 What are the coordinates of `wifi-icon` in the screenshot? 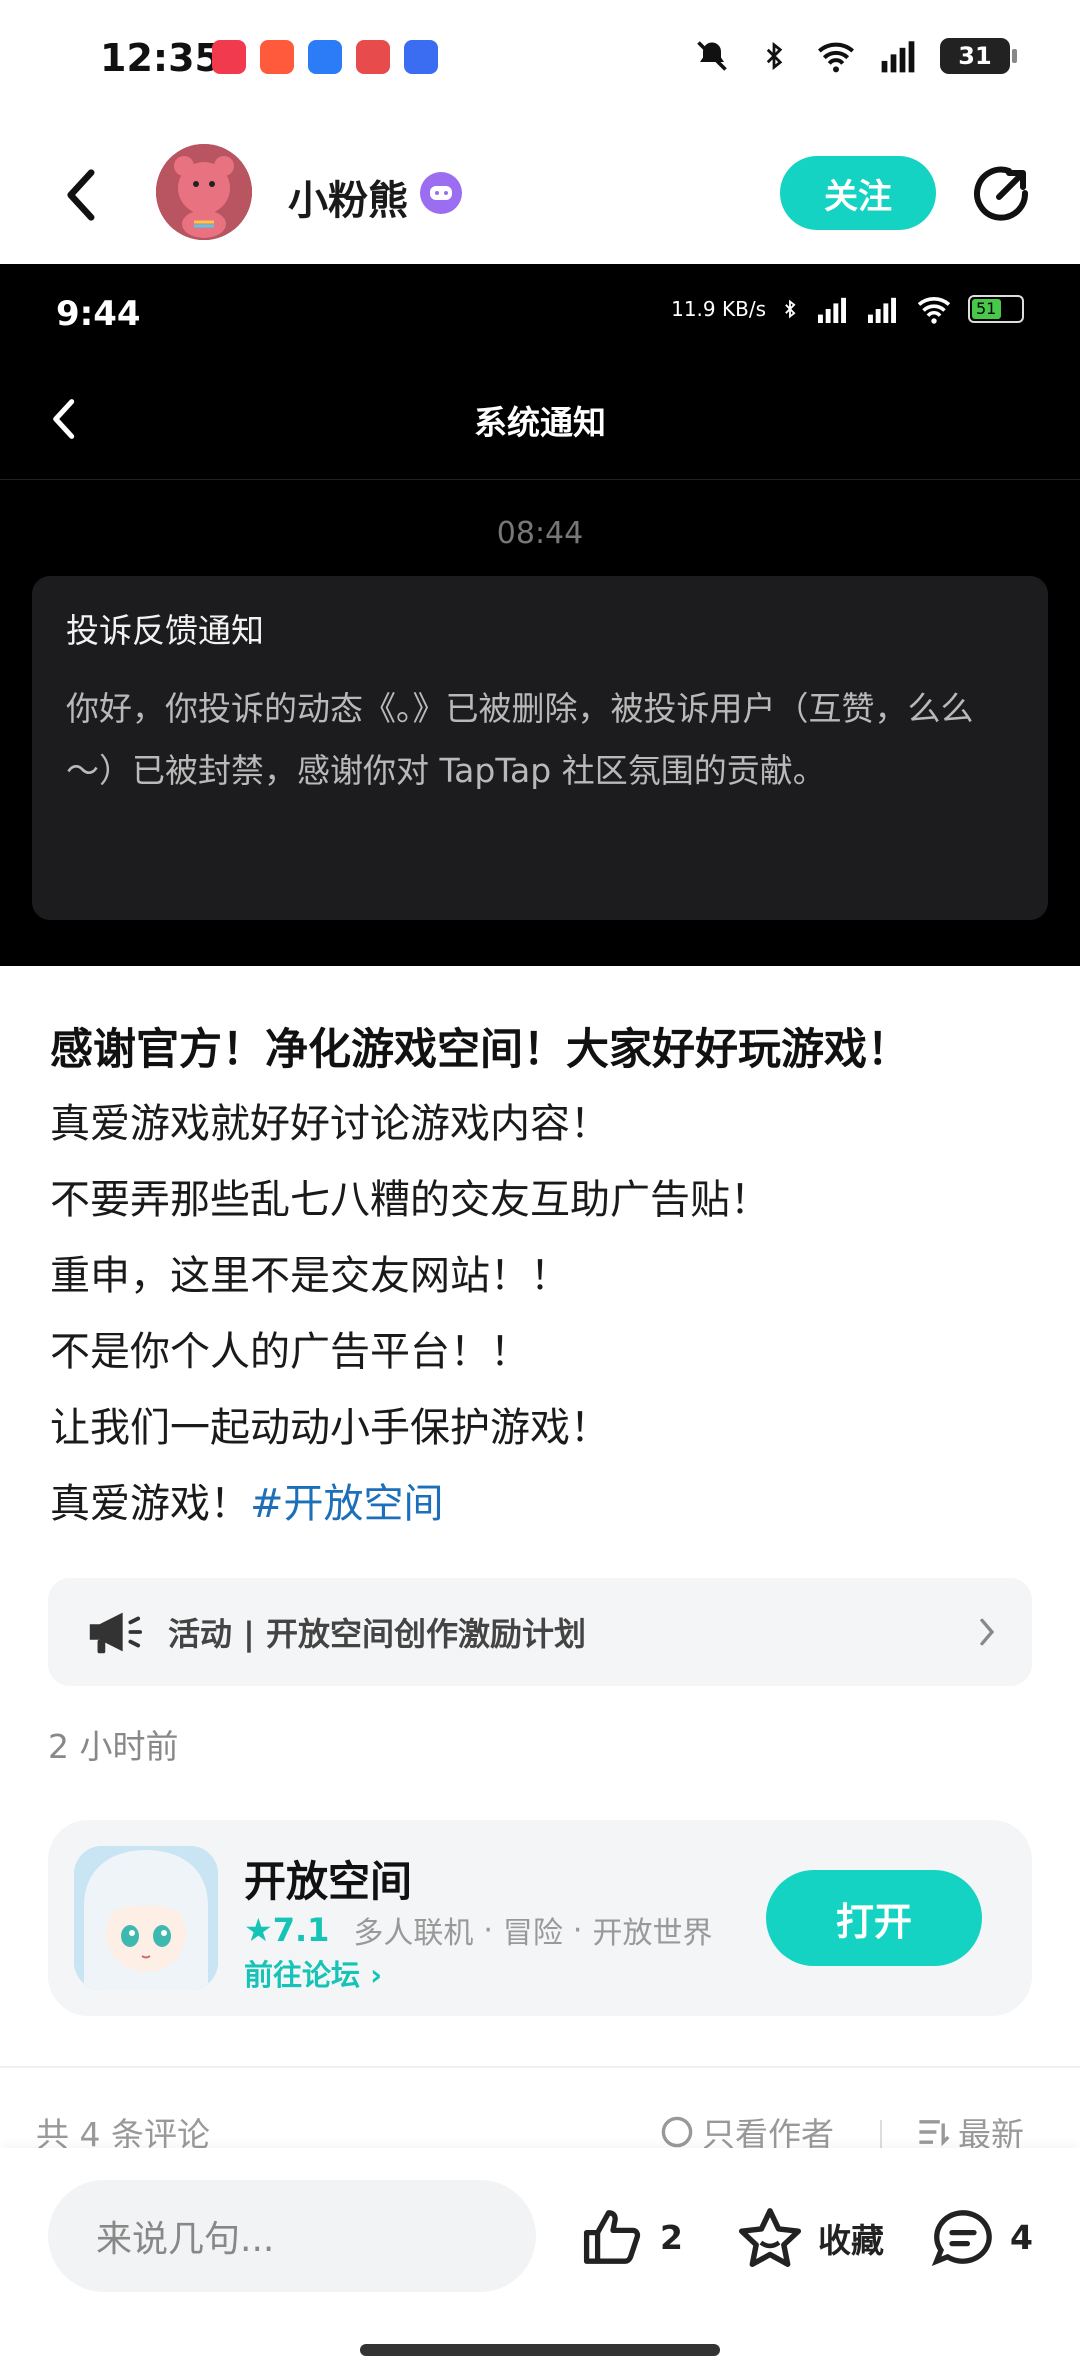 It's located at (836, 56).